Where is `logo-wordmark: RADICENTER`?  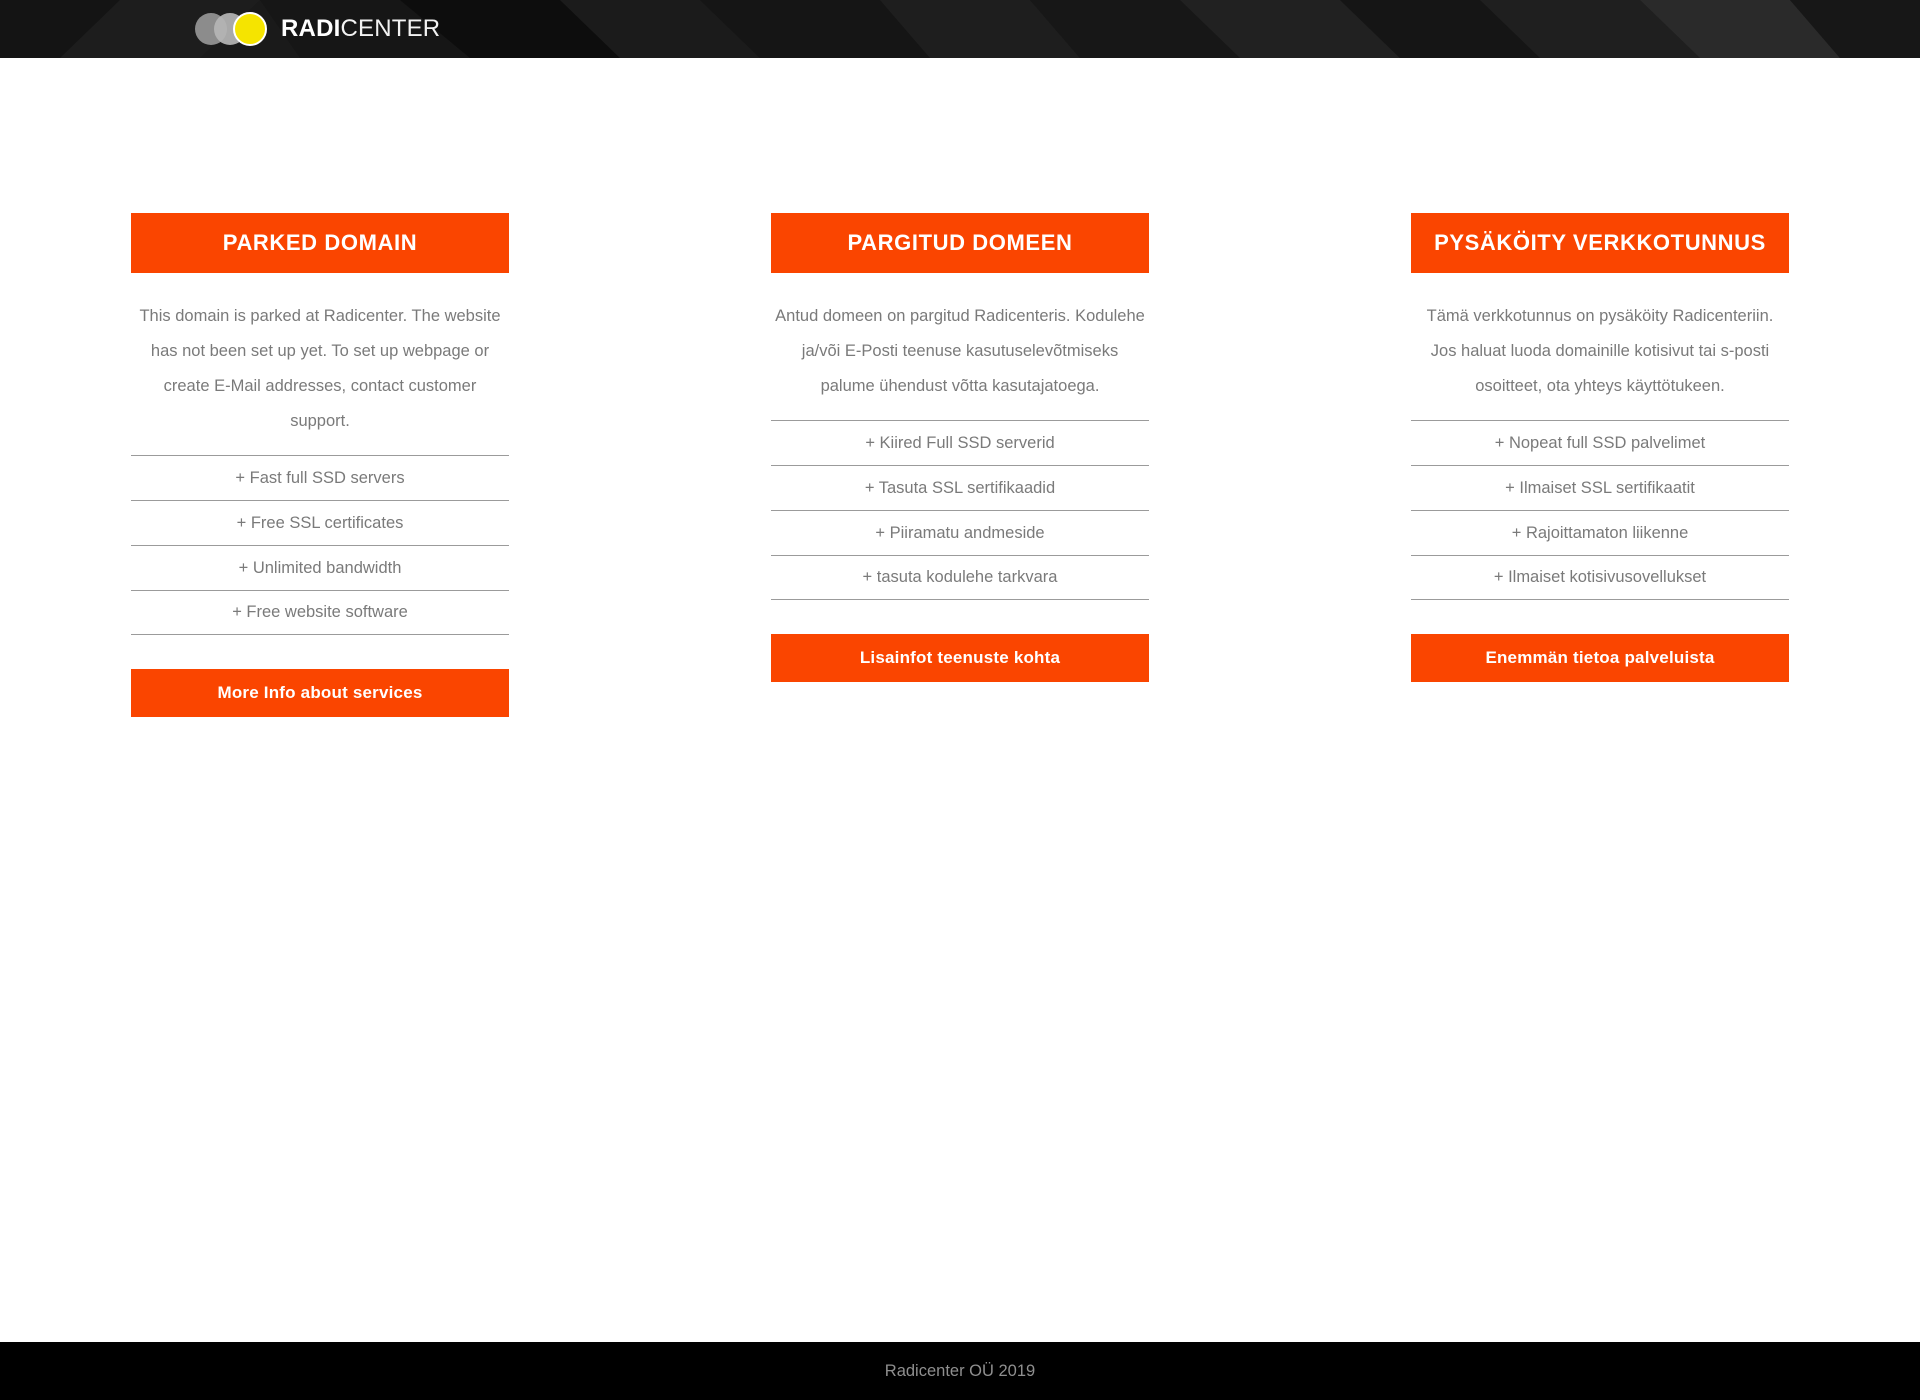
logo-wordmark: RADICENTER is located at coordinates (360, 29).